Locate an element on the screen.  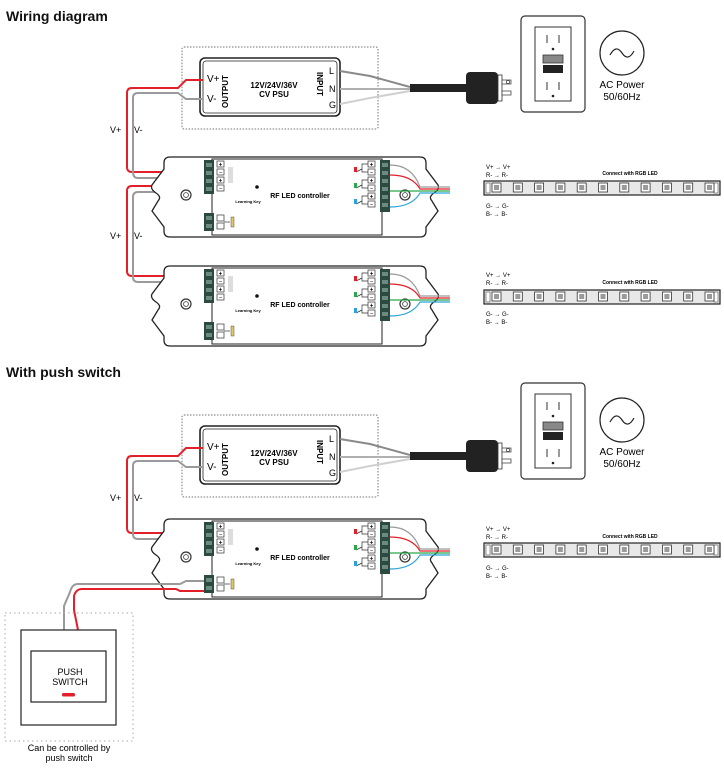
push-switch-label-1: PUSH is located at coordinates (69, 672).